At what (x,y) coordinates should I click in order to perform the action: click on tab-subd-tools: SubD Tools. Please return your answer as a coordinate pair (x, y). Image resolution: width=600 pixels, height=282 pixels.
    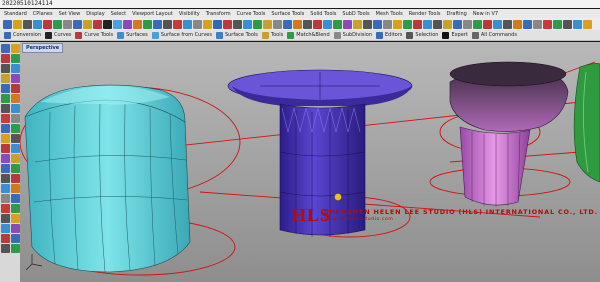
    Looking at the image, I should click on (355, 14).